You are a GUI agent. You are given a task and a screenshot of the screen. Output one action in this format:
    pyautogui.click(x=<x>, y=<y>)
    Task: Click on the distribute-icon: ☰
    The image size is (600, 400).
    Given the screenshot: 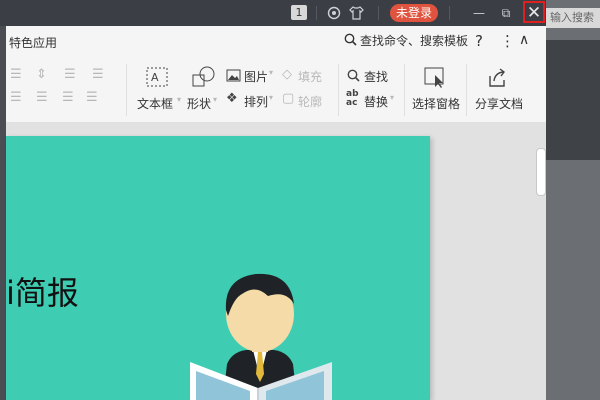 What is the action you would take?
    pyautogui.click(x=16, y=97)
    